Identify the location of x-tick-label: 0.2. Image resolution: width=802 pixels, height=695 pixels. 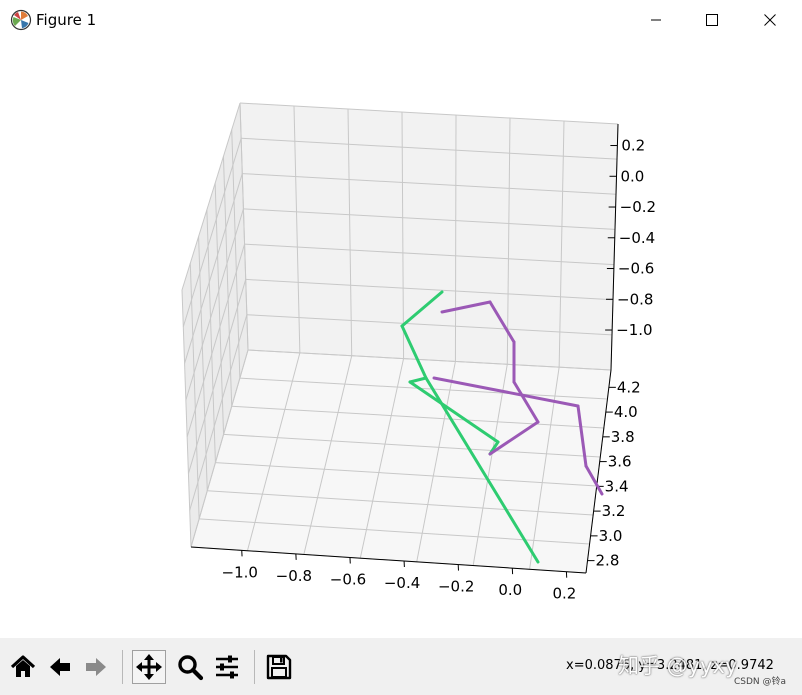
(564, 594).